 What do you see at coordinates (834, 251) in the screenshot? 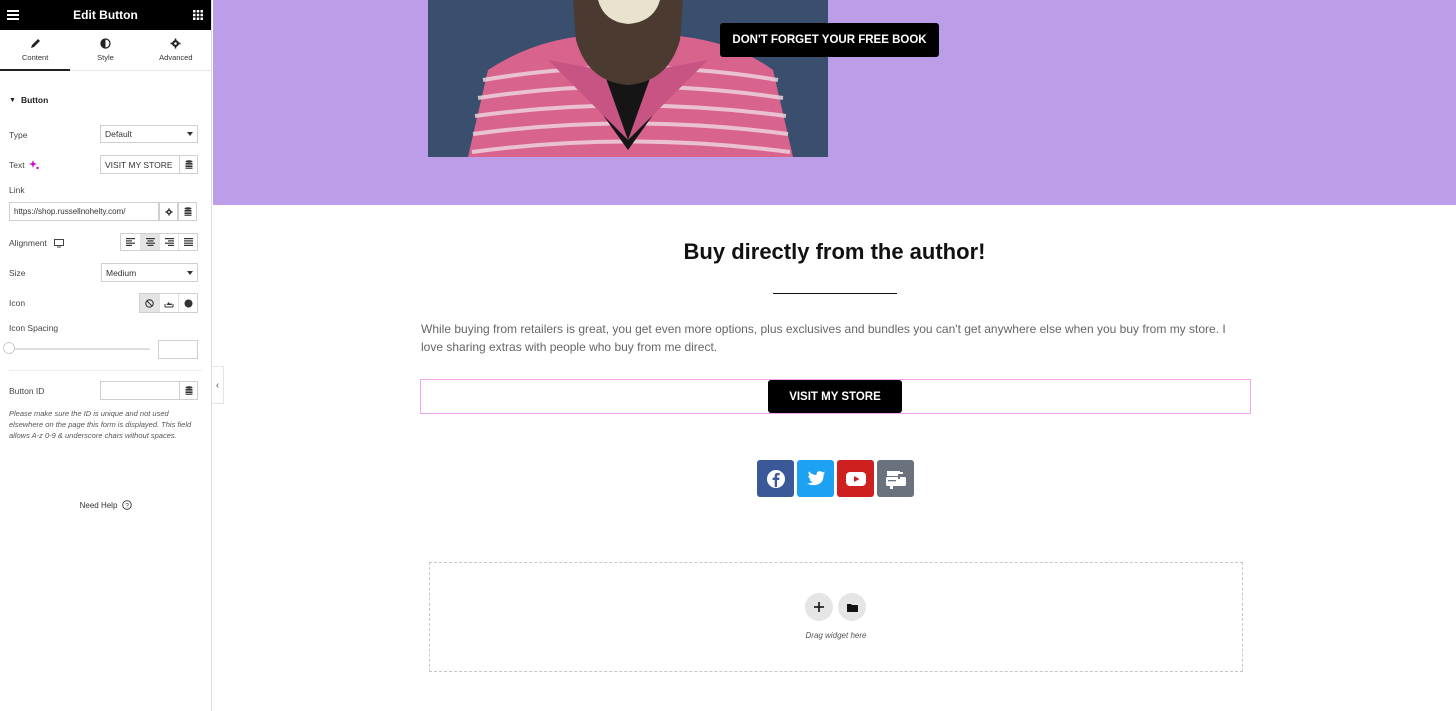
I see `section-heading: Buy directly from the author!` at bounding box center [834, 251].